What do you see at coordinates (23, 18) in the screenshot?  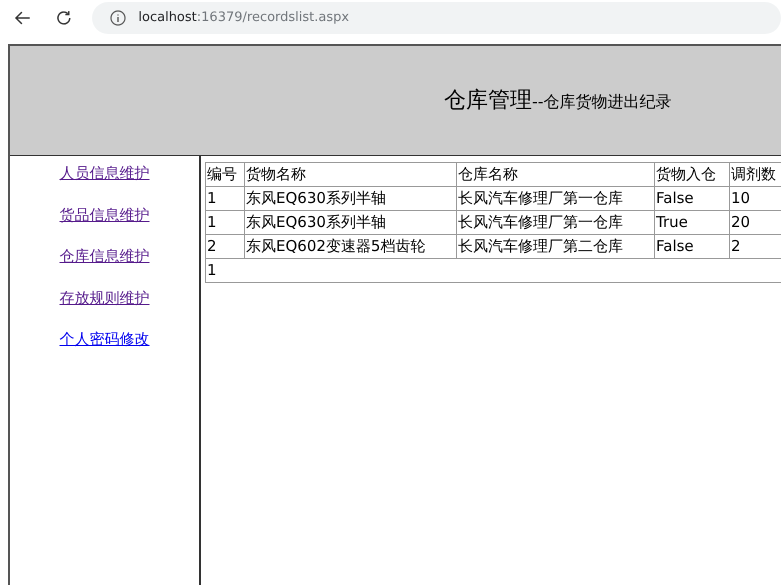 I see `back-icon` at bounding box center [23, 18].